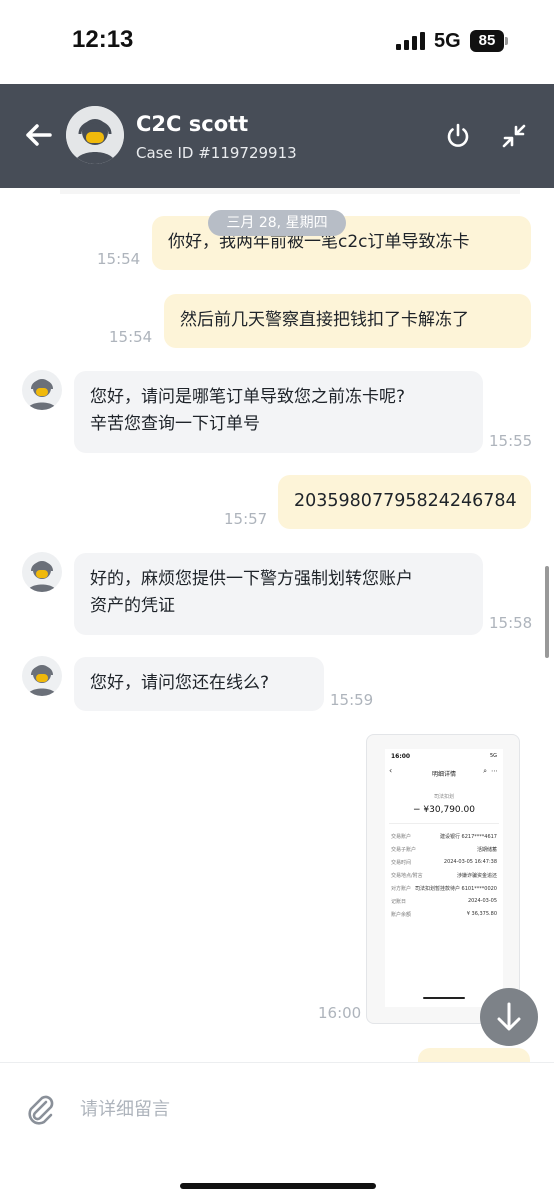 The width and height of the screenshot is (554, 1200). What do you see at coordinates (103, 39) in the screenshot?
I see `status-time: 12:13` at bounding box center [103, 39].